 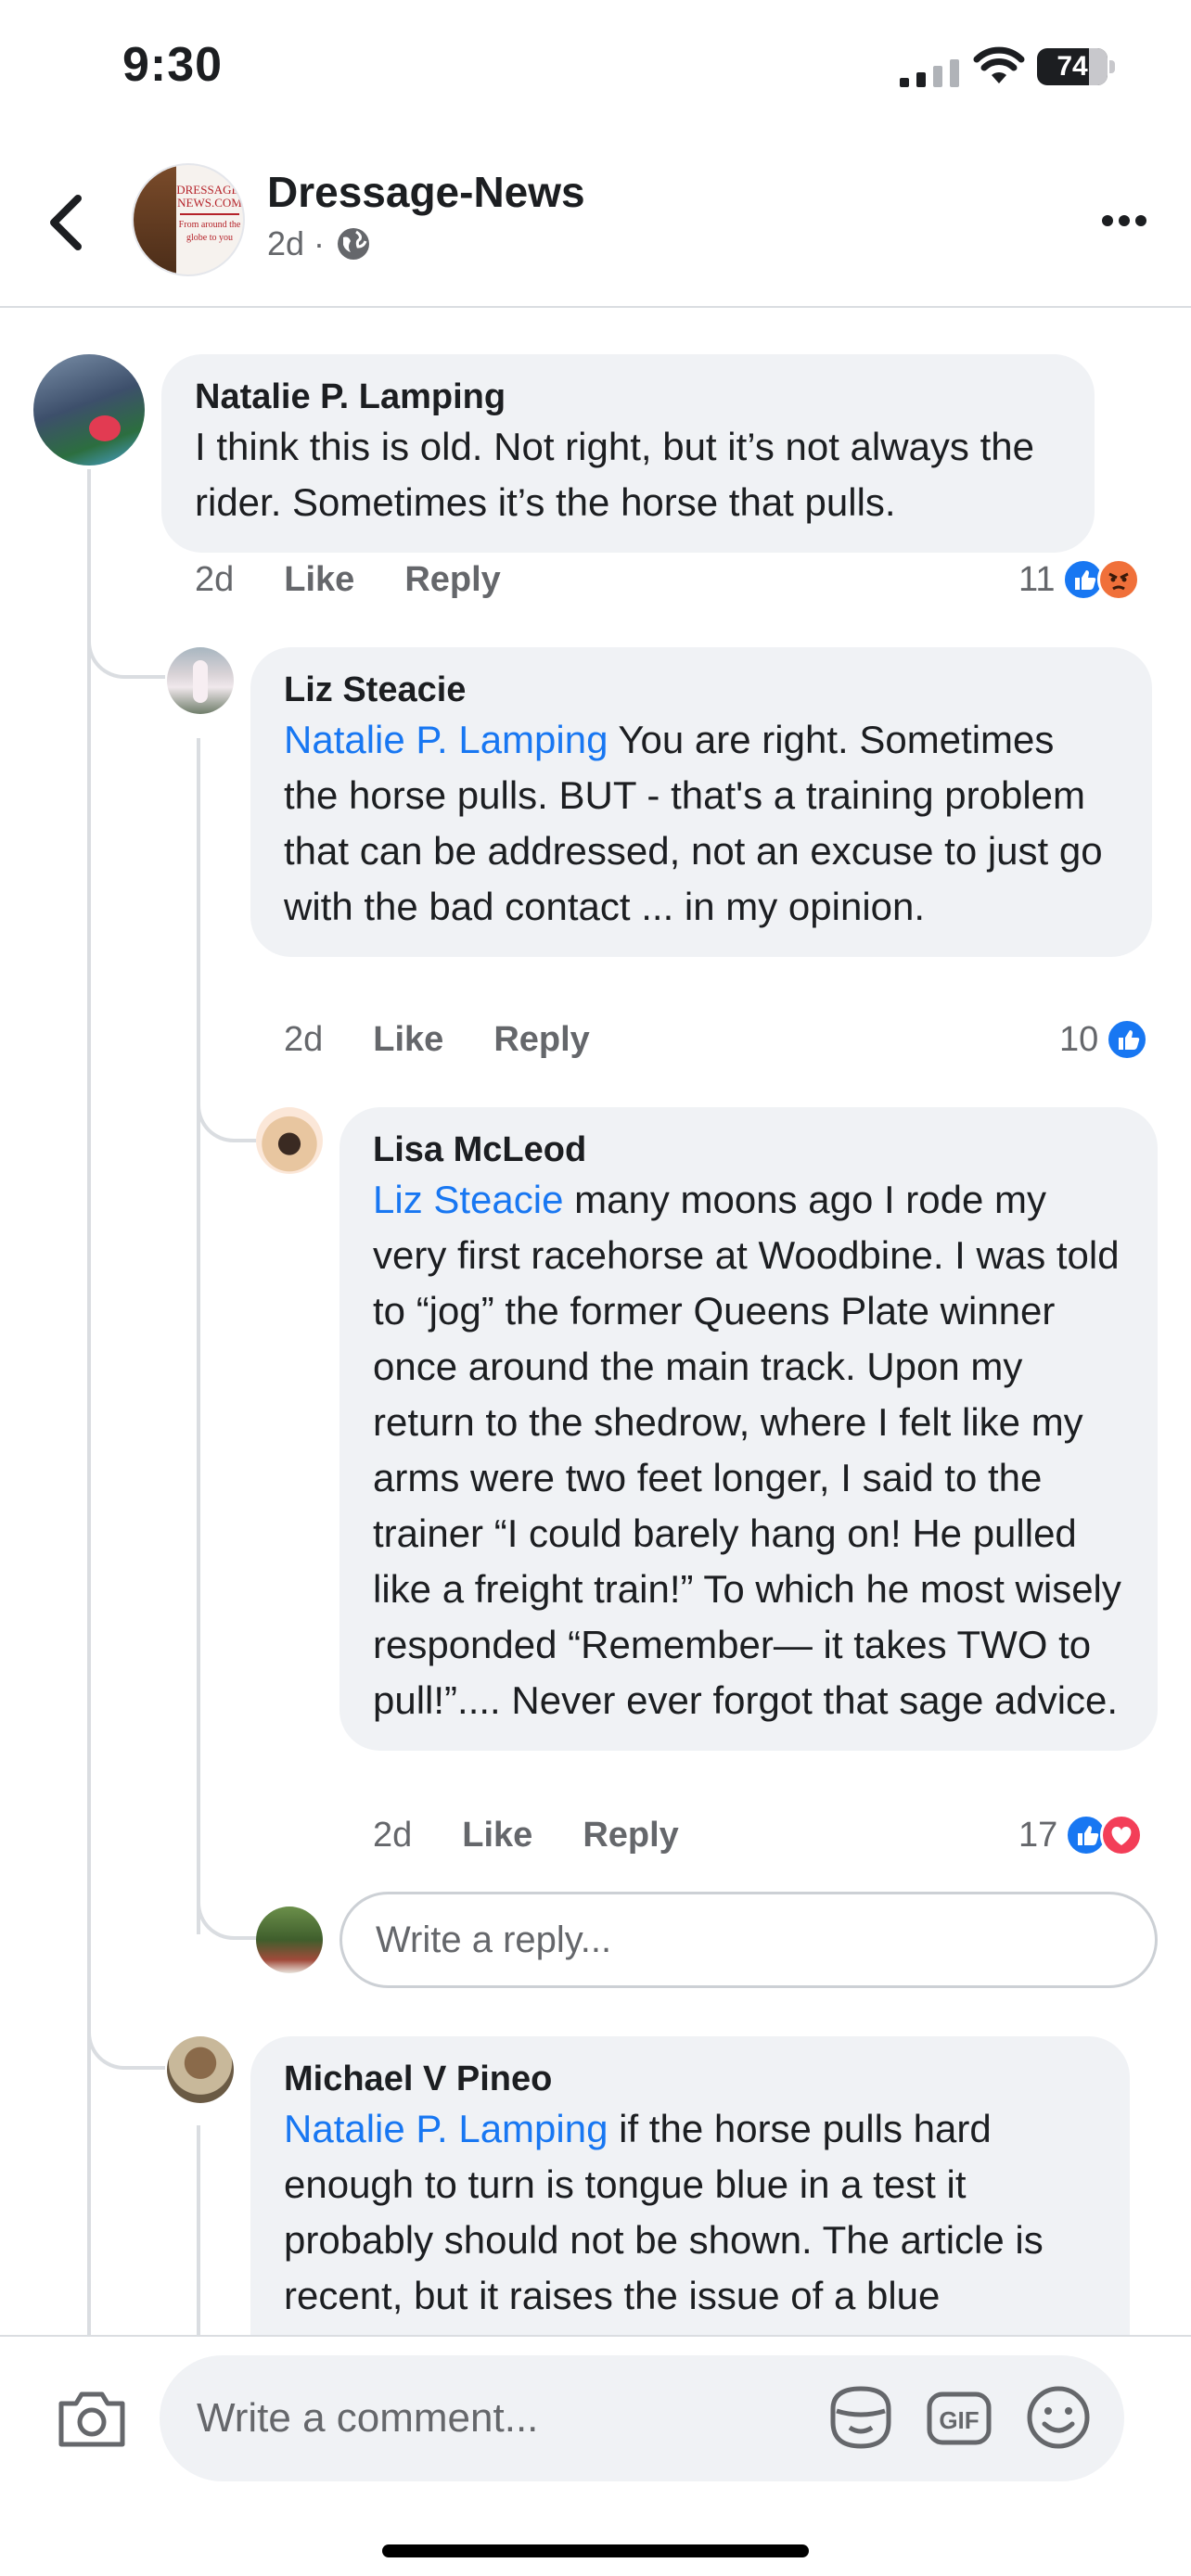 What do you see at coordinates (173, 65) in the screenshot?
I see `status-time: 9:30` at bounding box center [173, 65].